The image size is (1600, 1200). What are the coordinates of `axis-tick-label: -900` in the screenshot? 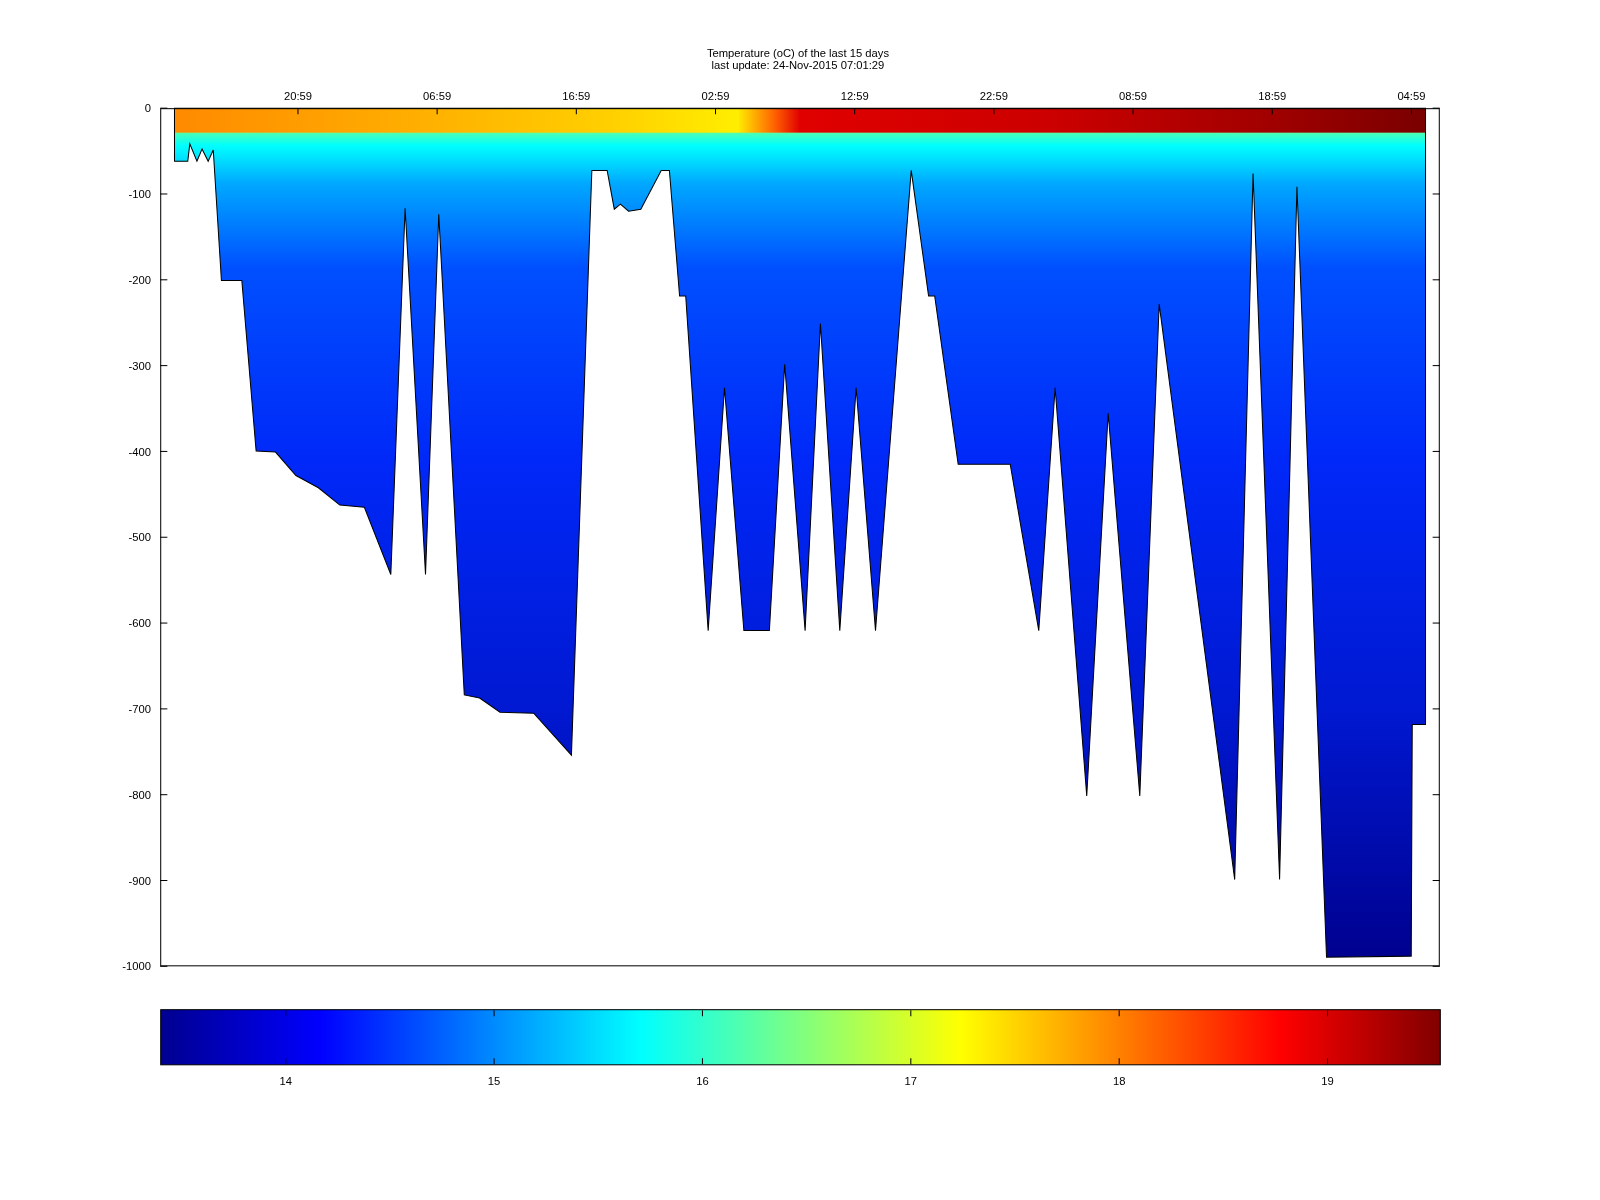 It's located at (139, 880).